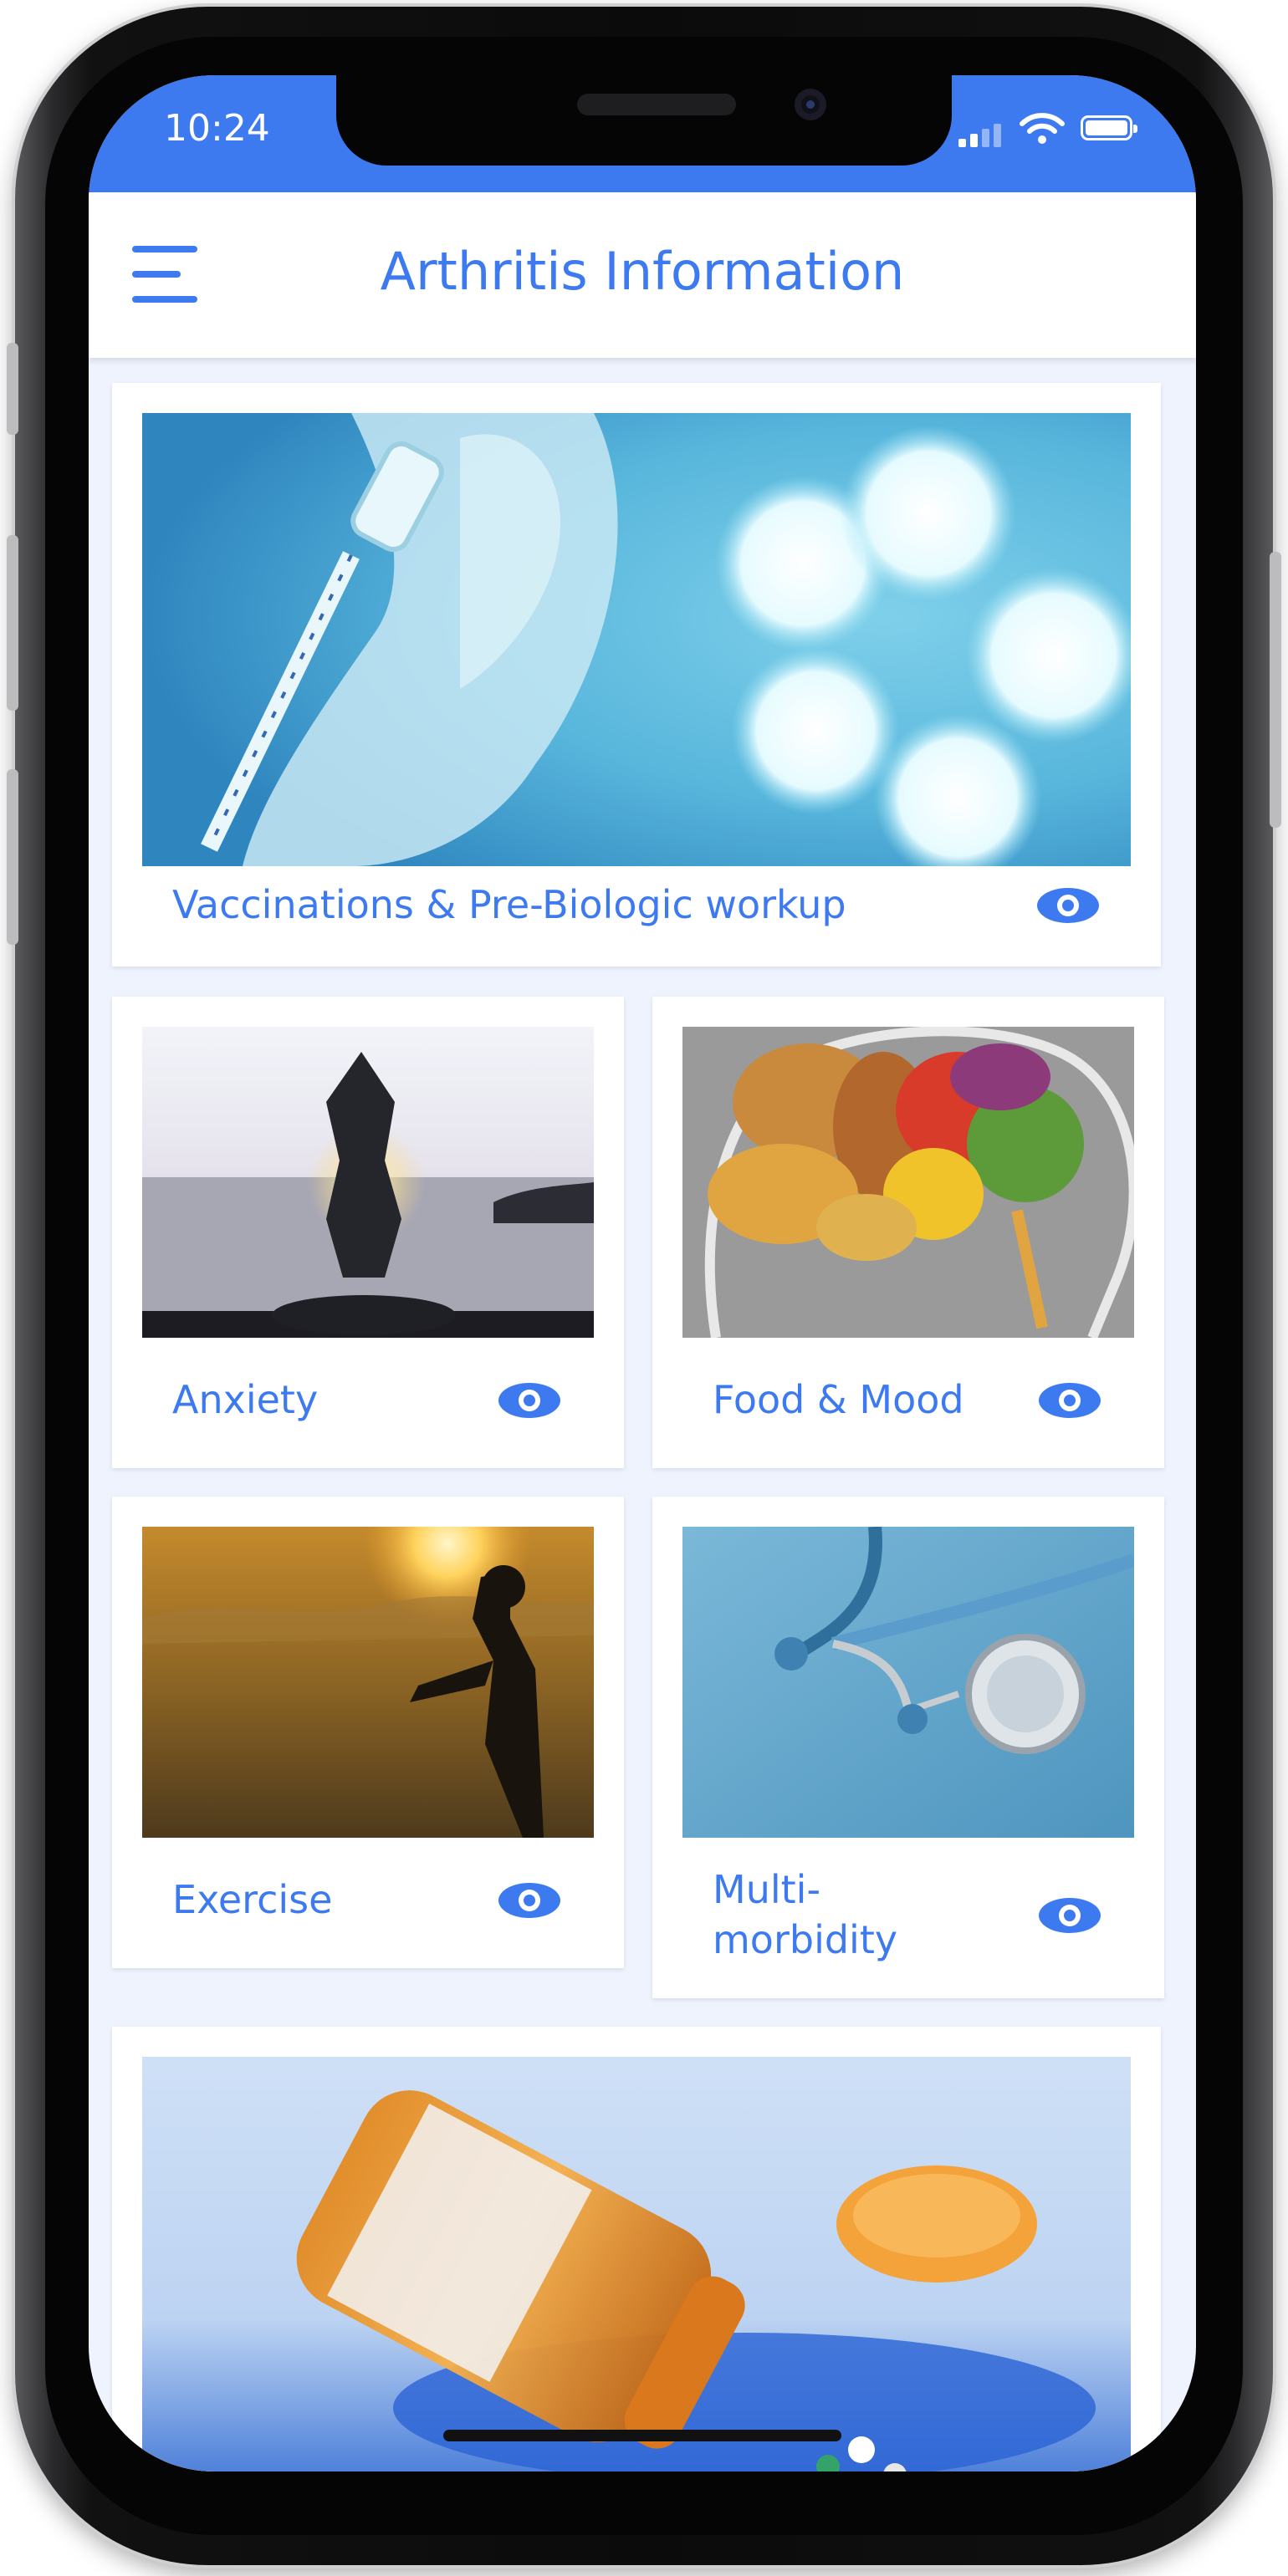  I want to click on card-label: Vaccinations & Pre-Biologic workup, so click(509, 904).